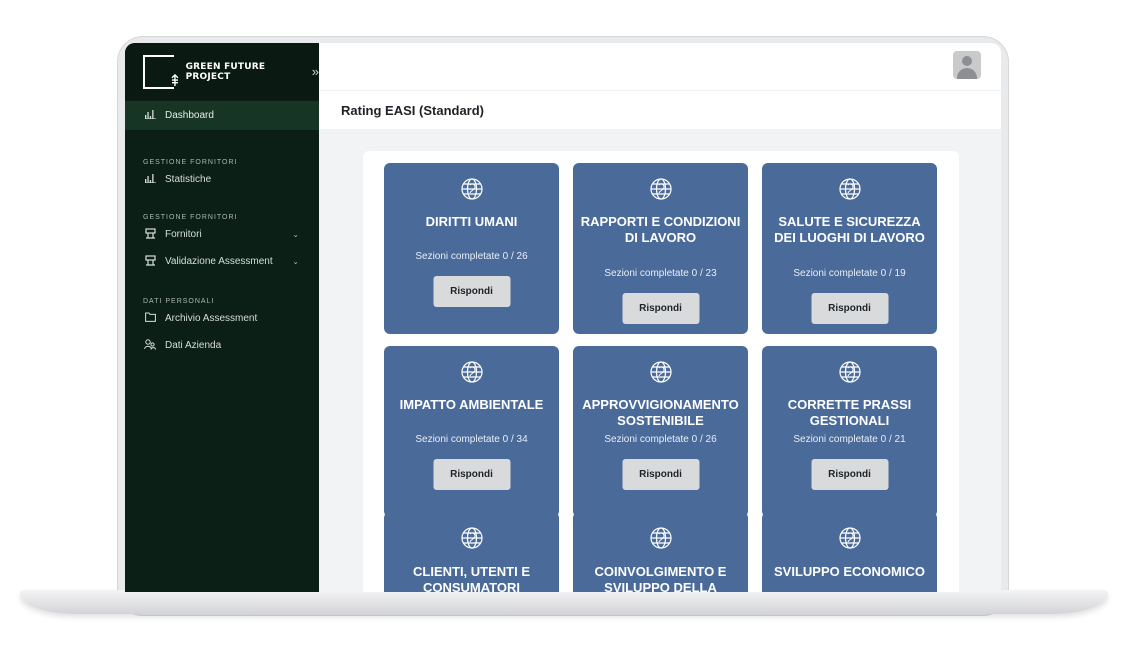 This screenshot has width=1123, height=656. What do you see at coordinates (967, 65) in the screenshot?
I see `avatar-icon` at bounding box center [967, 65].